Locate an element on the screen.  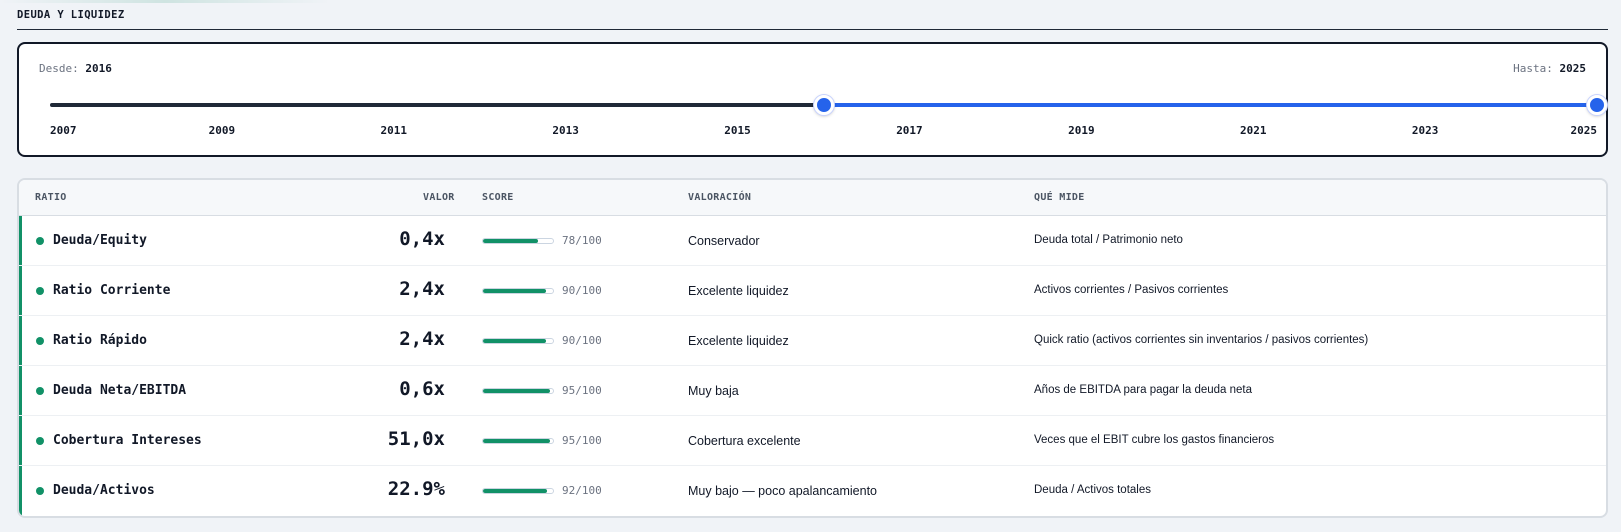
valoracion-text: Cobertura excelente is located at coordinates (744, 441).